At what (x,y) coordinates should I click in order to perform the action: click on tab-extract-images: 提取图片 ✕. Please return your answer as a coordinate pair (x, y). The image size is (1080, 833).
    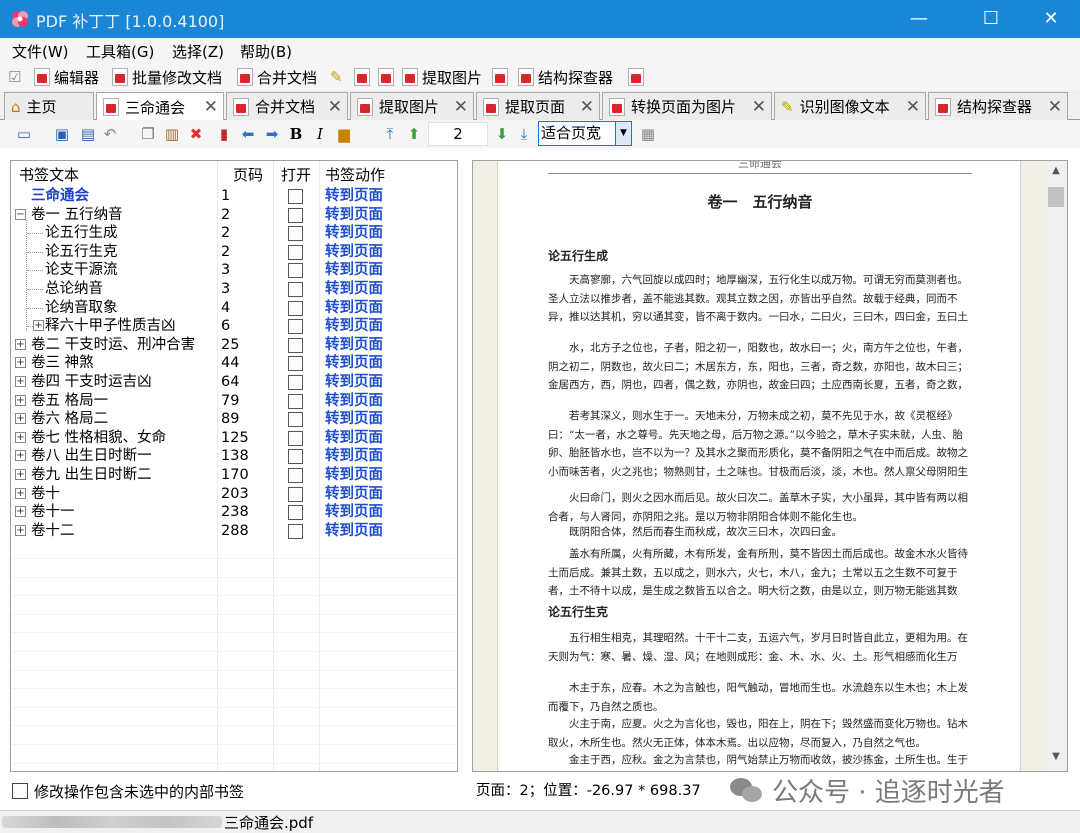
    Looking at the image, I should click on (412, 106).